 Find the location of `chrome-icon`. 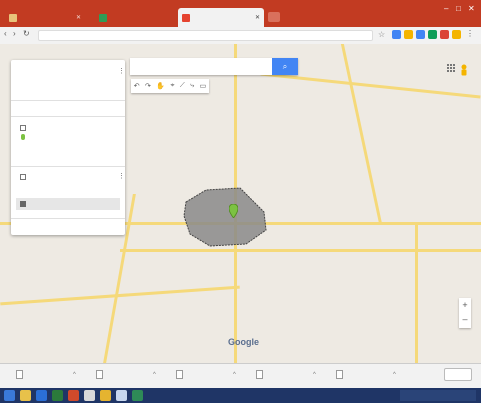

chrome-icon is located at coordinates (89, 395).